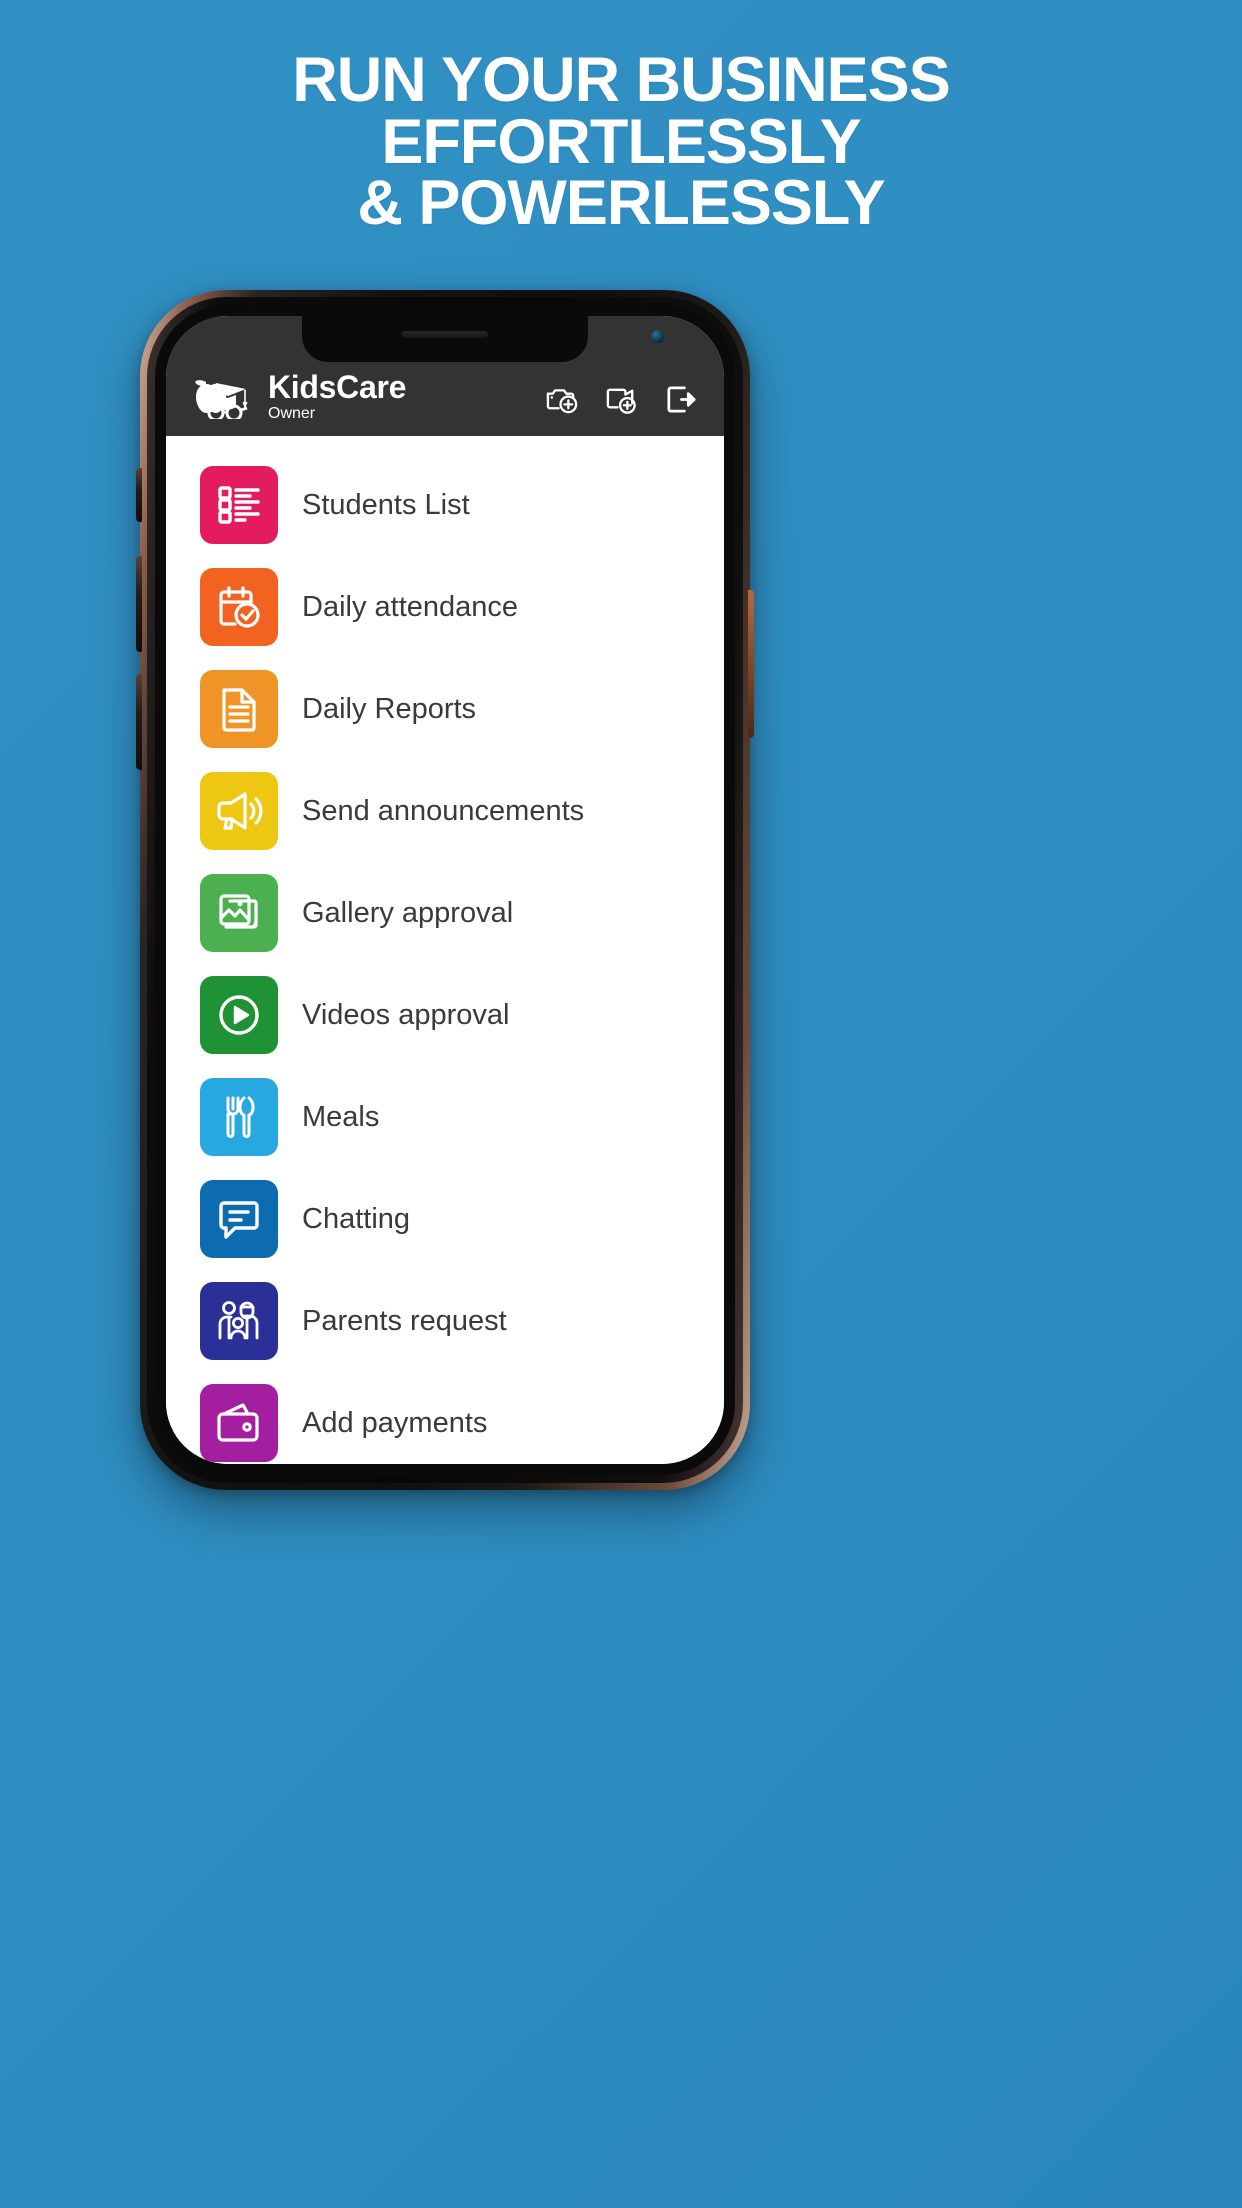  What do you see at coordinates (395, 1422) in the screenshot?
I see `menu-item-label: Add payments` at bounding box center [395, 1422].